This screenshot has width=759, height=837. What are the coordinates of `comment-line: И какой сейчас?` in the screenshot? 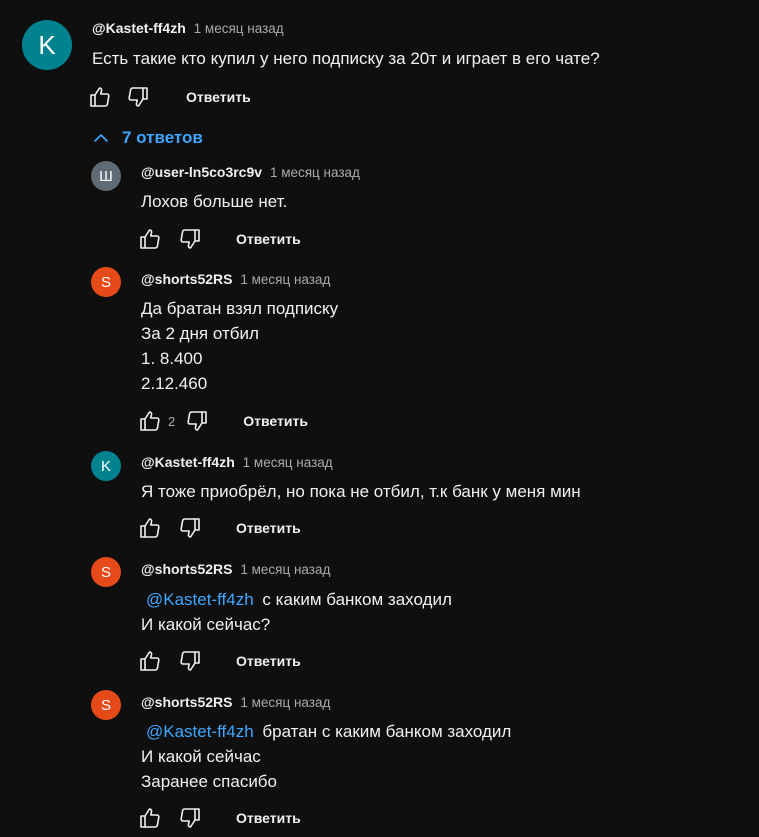 It's located at (206, 624).